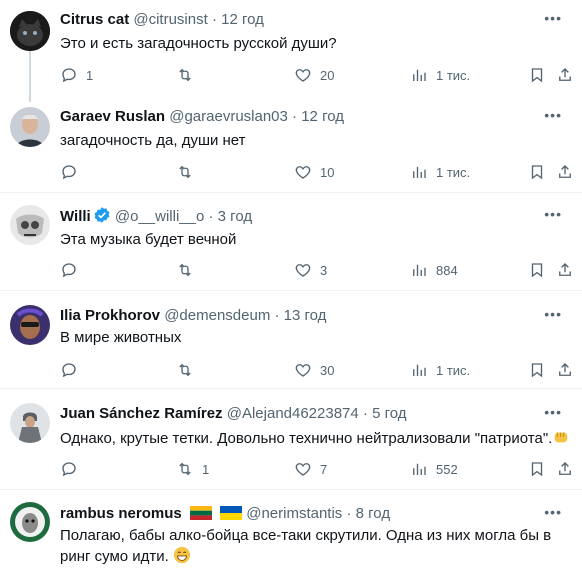 The height and width of the screenshot is (577, 582). I want to click on views-button: 552, so click(434, 469).